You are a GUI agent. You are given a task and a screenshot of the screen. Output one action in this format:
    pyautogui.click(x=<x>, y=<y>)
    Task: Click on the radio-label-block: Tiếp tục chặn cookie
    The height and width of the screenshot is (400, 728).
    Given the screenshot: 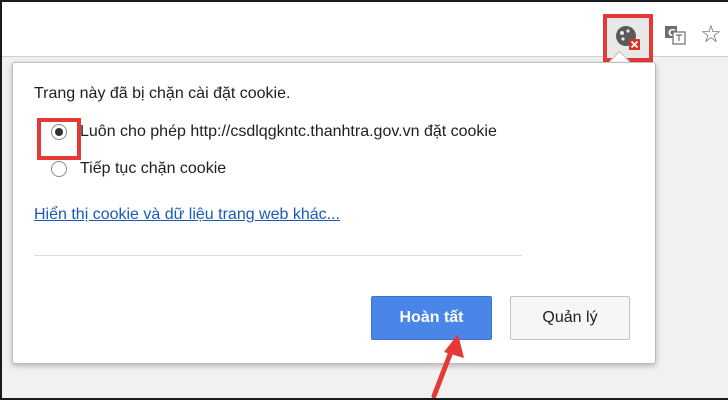 What is the action you would take?
    pyautogui.click(x=153, y=168)
    